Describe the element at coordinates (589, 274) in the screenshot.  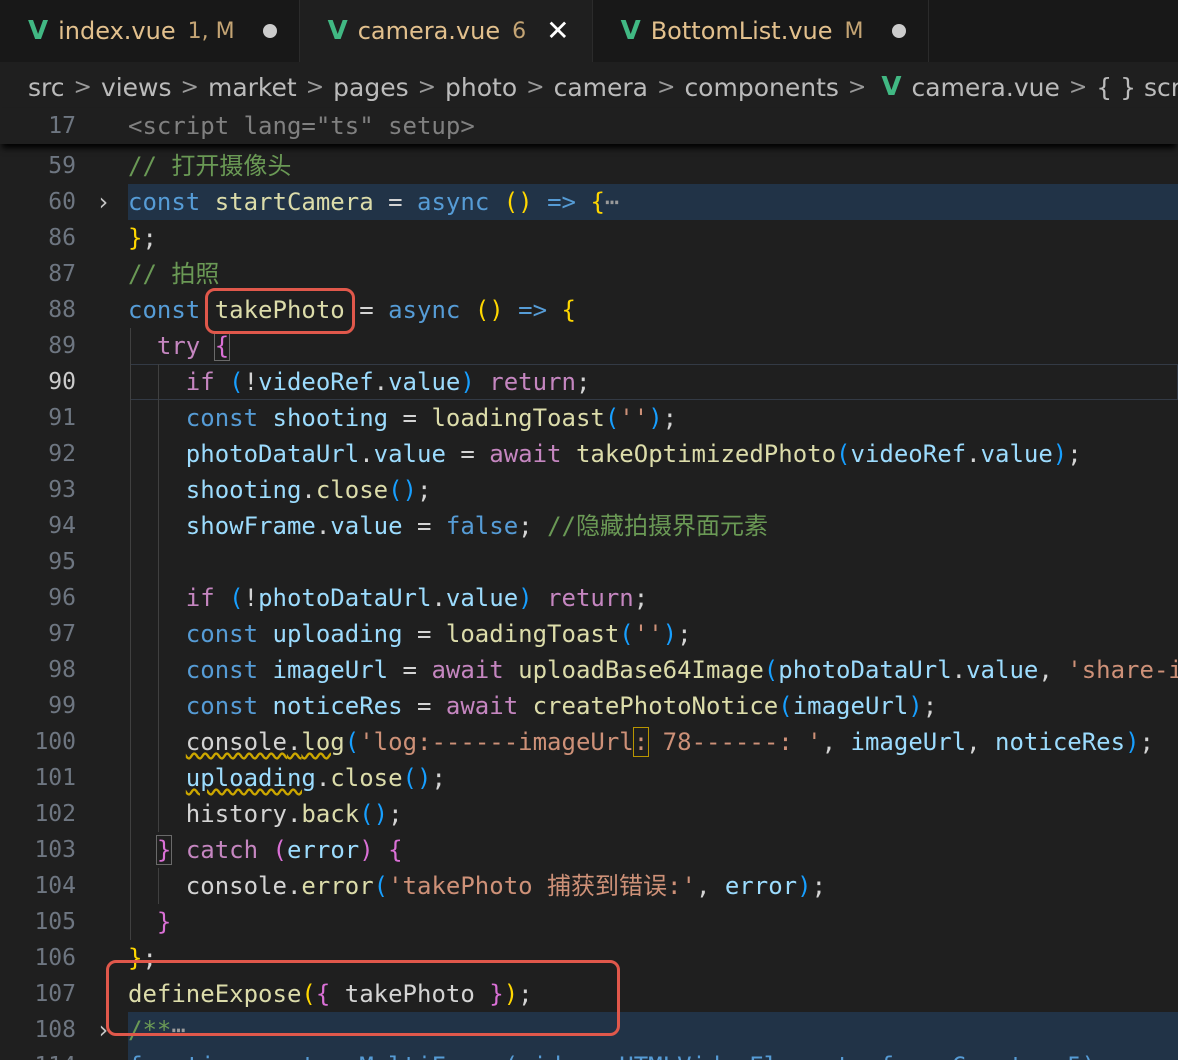
I see `code-line: 87 // 拍照` at that location.